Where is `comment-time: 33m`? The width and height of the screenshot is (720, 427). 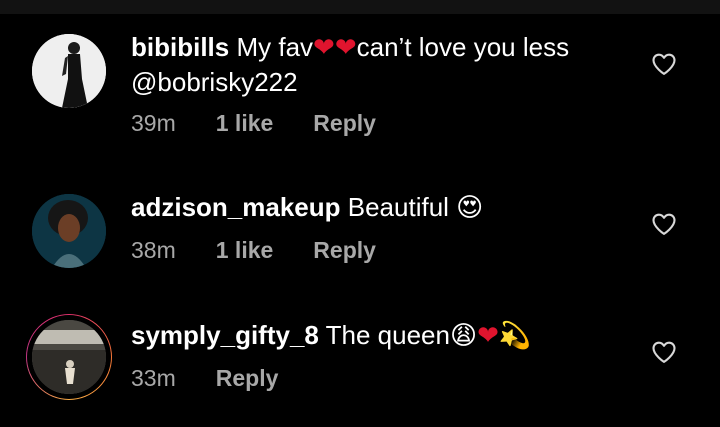
comment-time: 33m is located at coordinates (153, 378).